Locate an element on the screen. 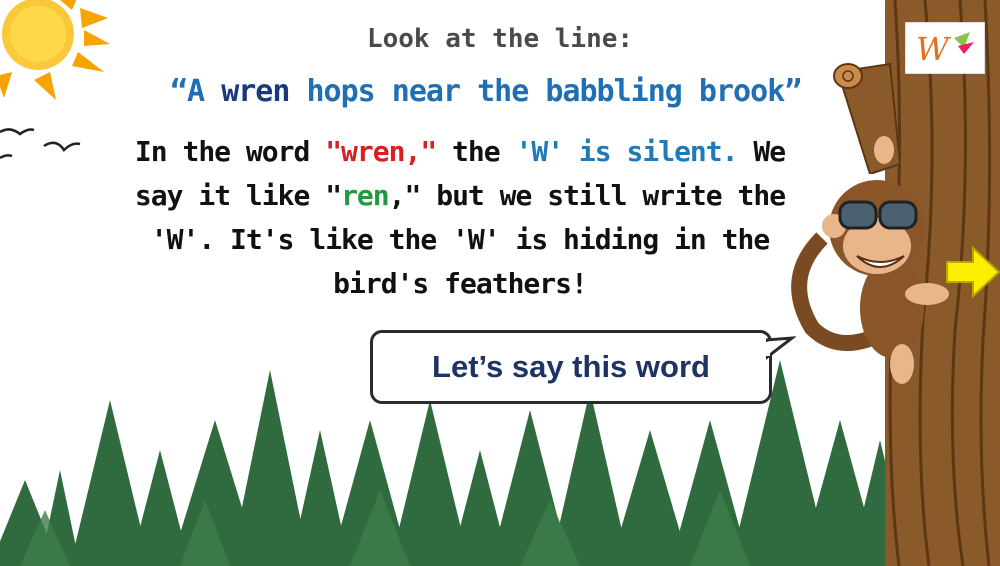  birds-illustration is located at coordinates (40, 144).